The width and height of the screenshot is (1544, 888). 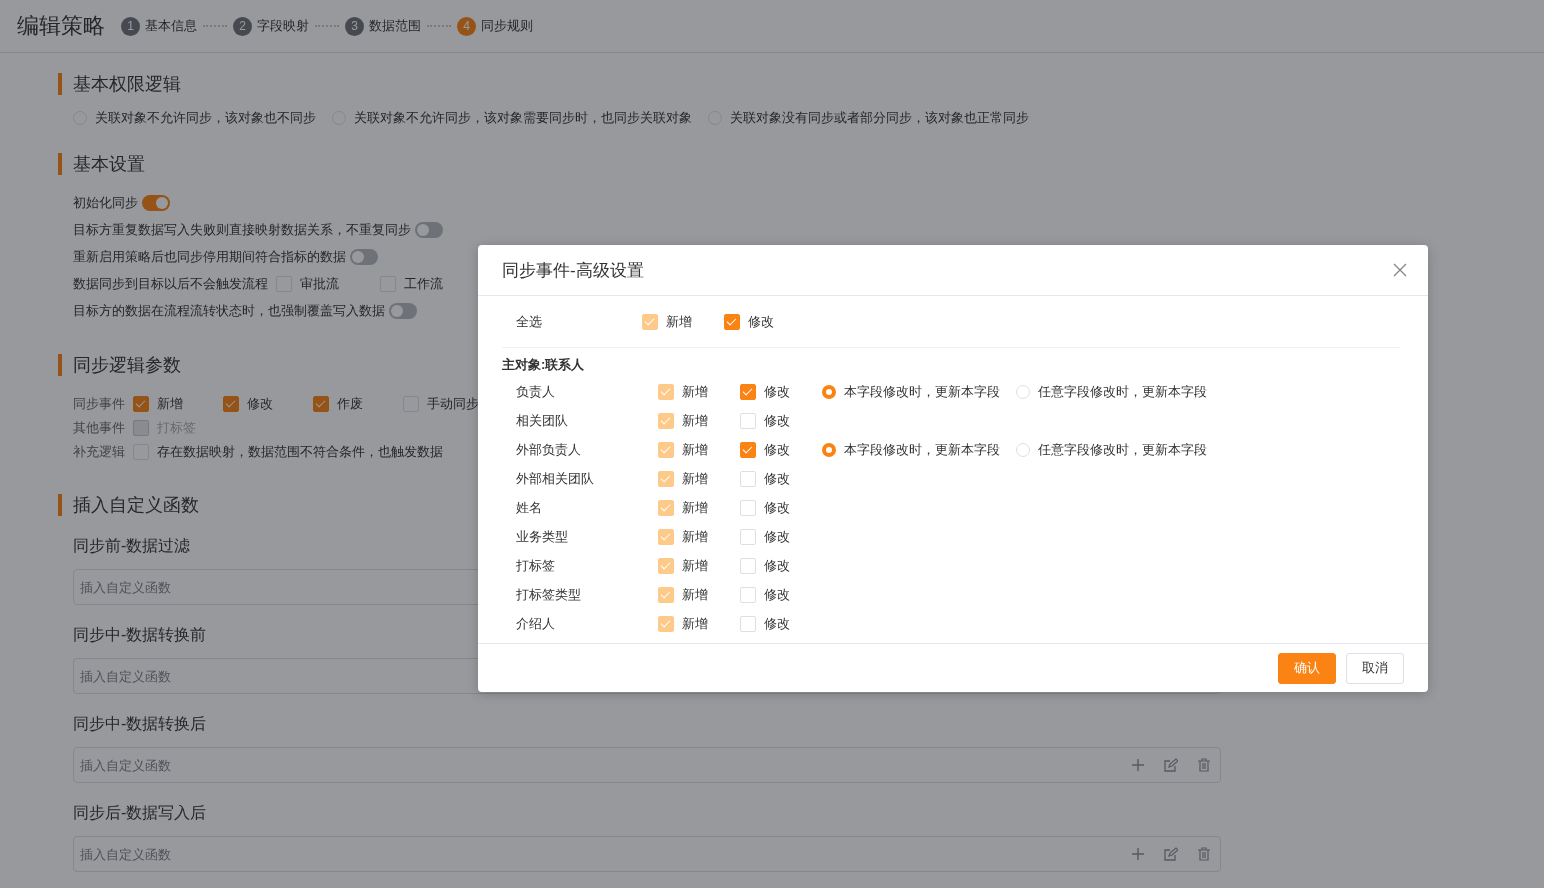 What do you see at coordinates (283, 26) in the screenshot?
I see `step-label: 字段映射` at bounding box center [283, 26].